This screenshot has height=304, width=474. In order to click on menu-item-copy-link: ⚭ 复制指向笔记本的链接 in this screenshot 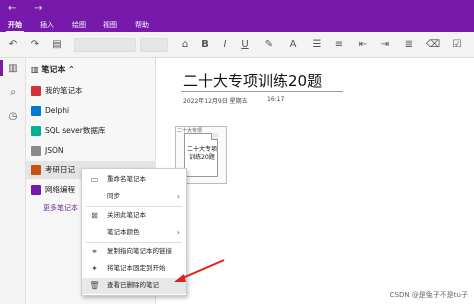, I will do `click(134, 252)`.